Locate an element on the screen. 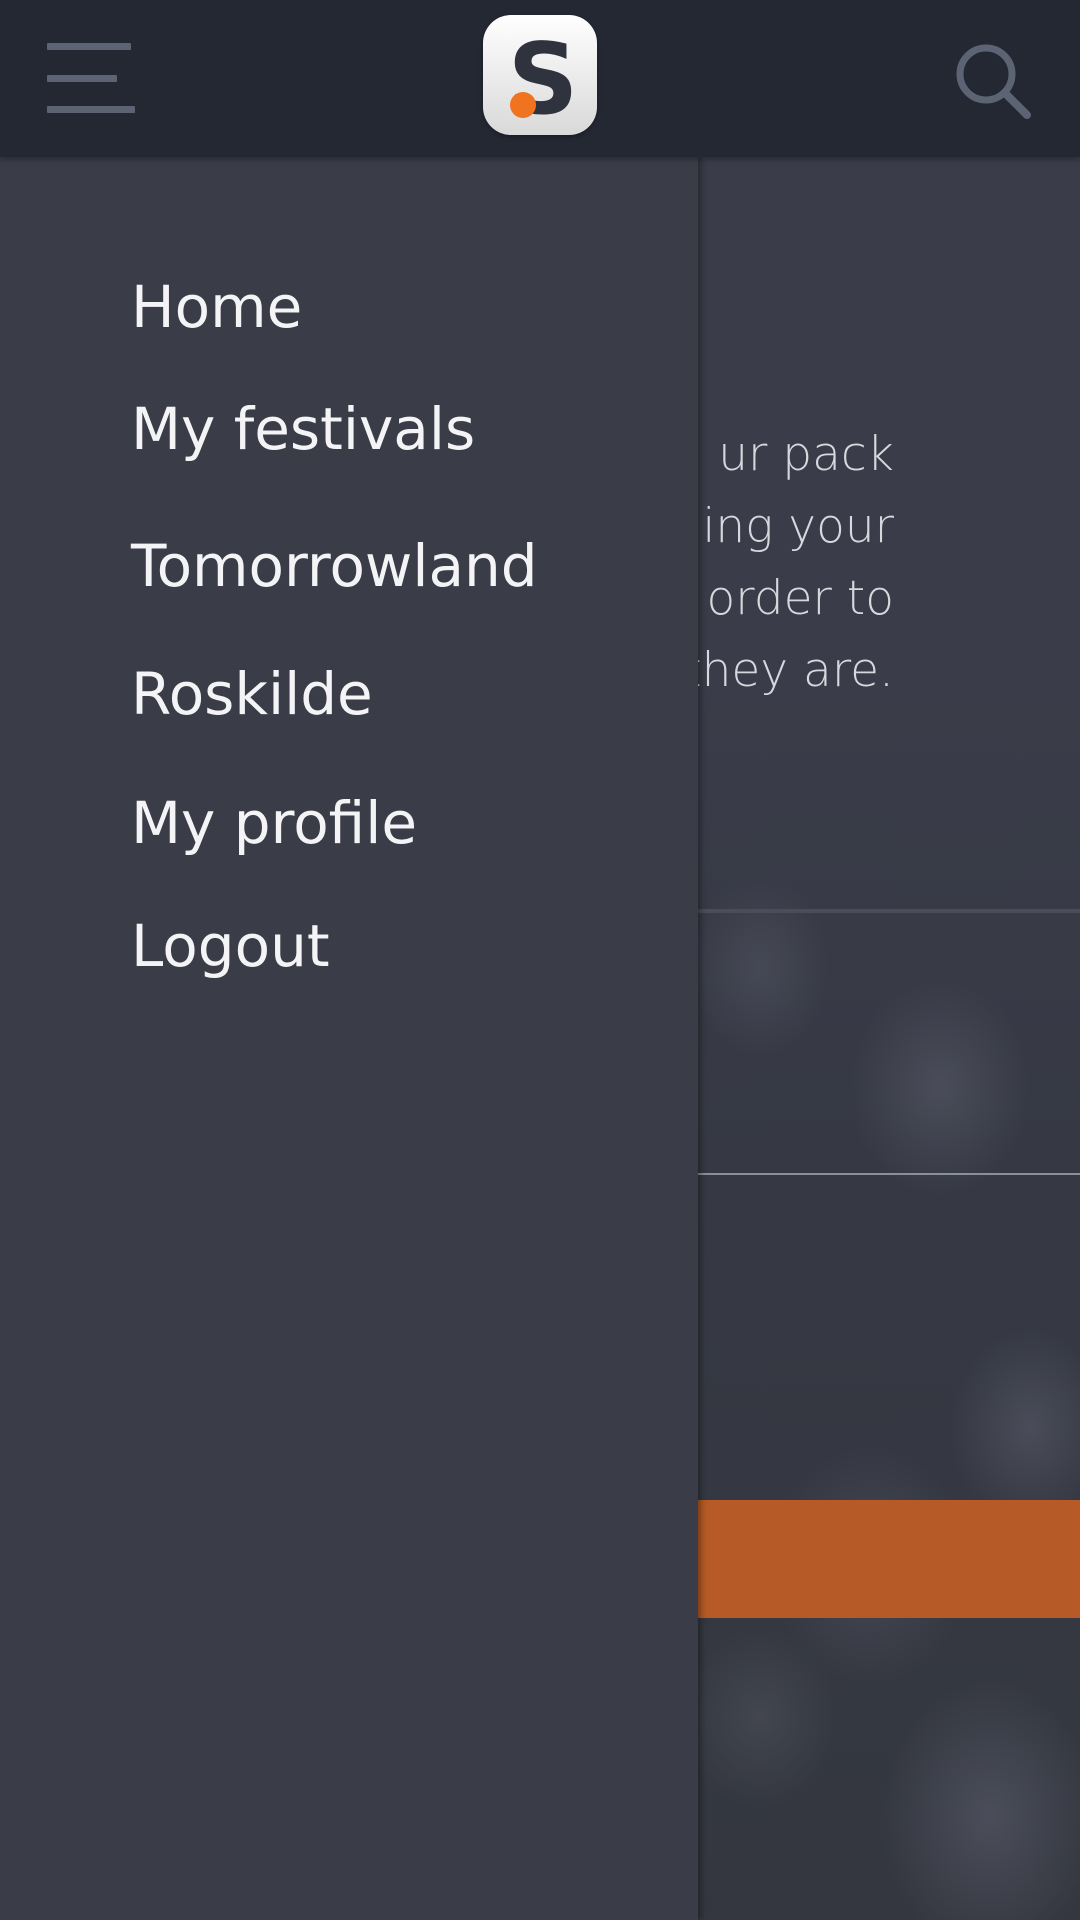 This screenshot has height=1920, width=1080. nav-item-my-festivals: My festivals is located at coordinates (303, 429).